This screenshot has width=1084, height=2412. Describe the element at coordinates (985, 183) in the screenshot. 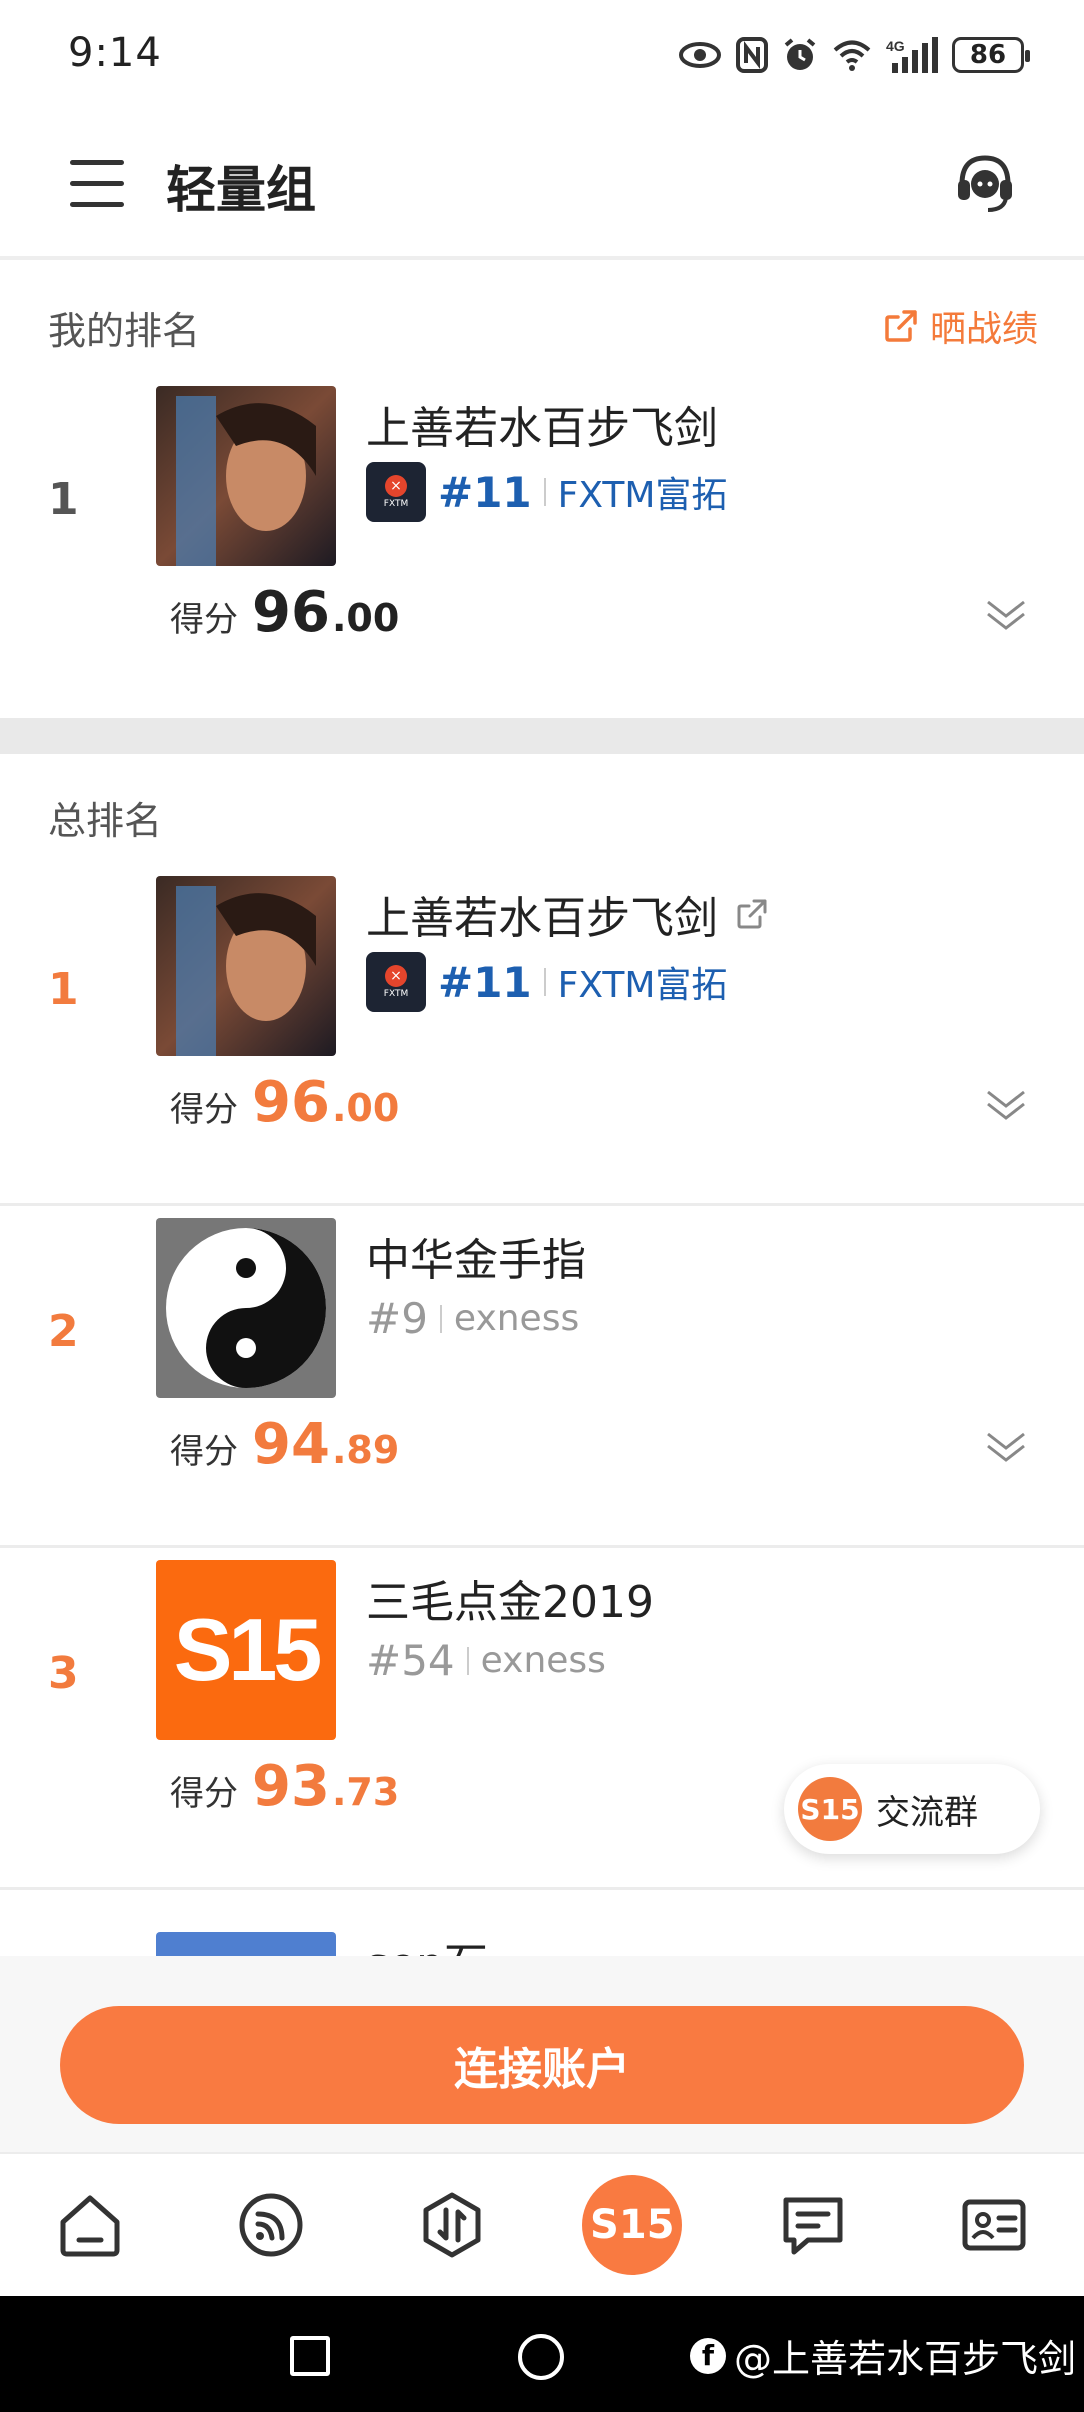

I see `headset-icon` at that location.